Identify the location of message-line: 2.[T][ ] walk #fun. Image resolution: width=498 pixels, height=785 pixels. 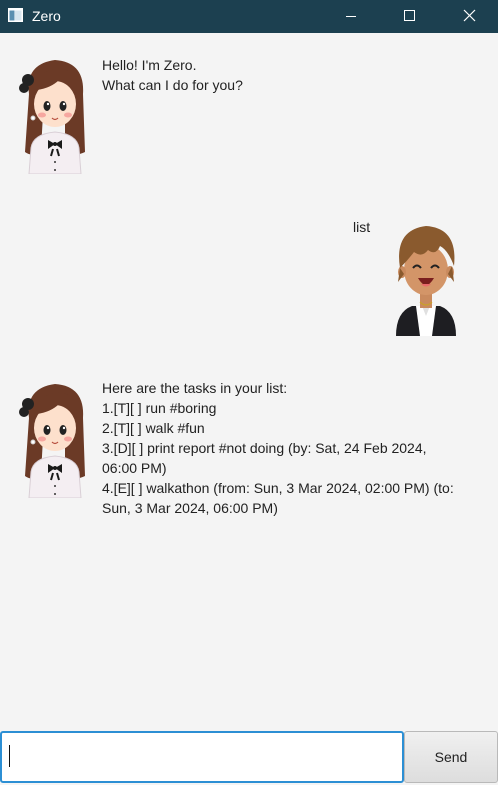
(153, 428).